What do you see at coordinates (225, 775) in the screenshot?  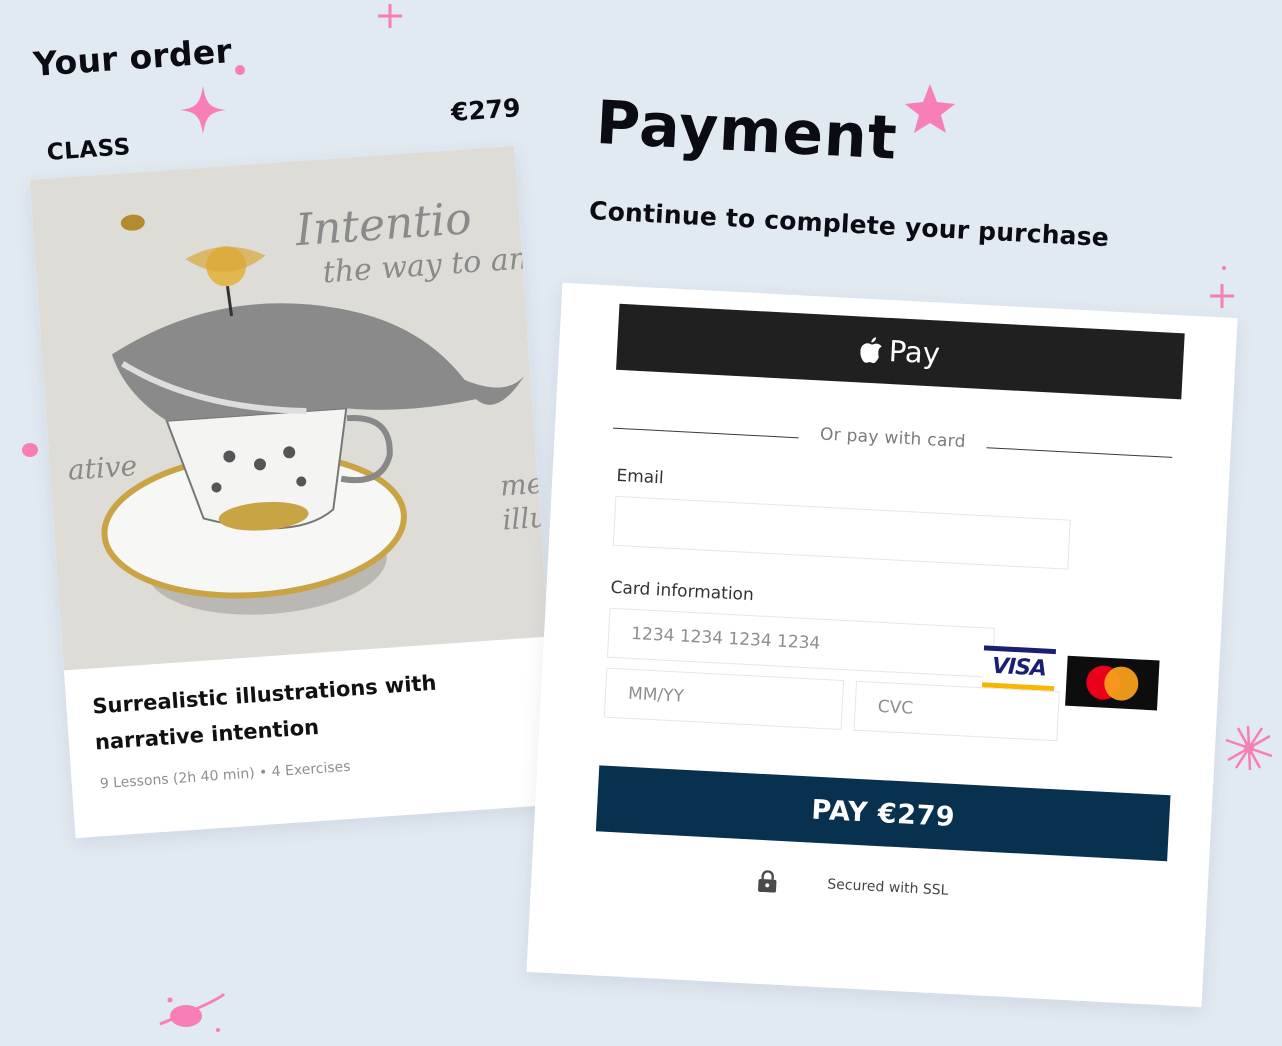 I see `class-meta: 9 Lessons (2h 40 min) • 4 Exercises` at bounding box center [225, 775].